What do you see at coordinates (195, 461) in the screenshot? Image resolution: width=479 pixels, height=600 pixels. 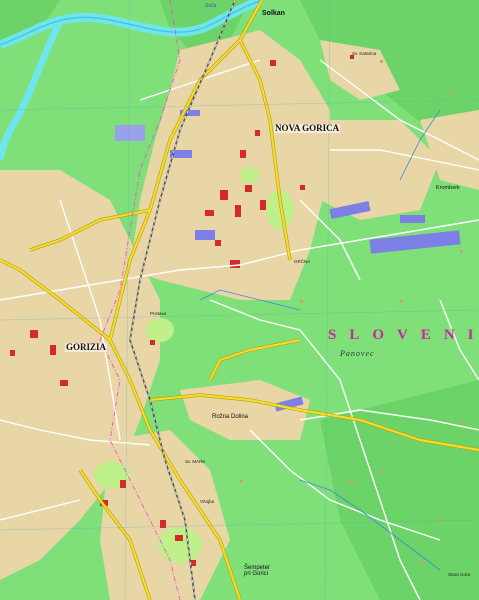 I see `place-label-sv-mark: Sv. MARK` at bounding box center [195, 461].